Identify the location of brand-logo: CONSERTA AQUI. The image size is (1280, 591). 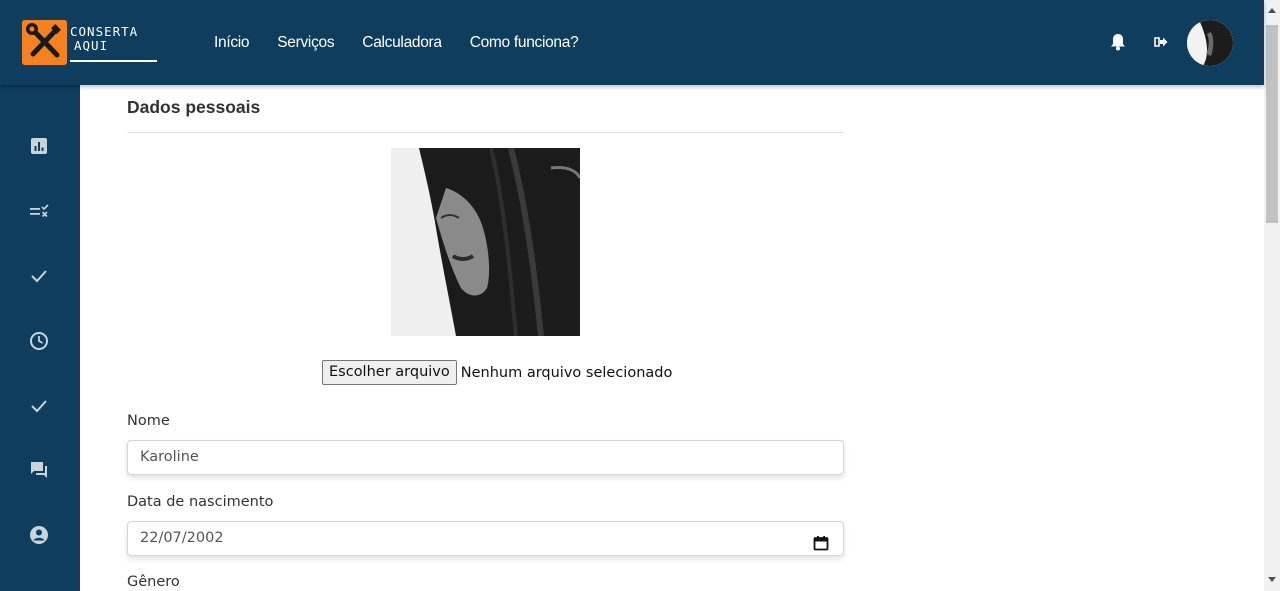
(90, 43).